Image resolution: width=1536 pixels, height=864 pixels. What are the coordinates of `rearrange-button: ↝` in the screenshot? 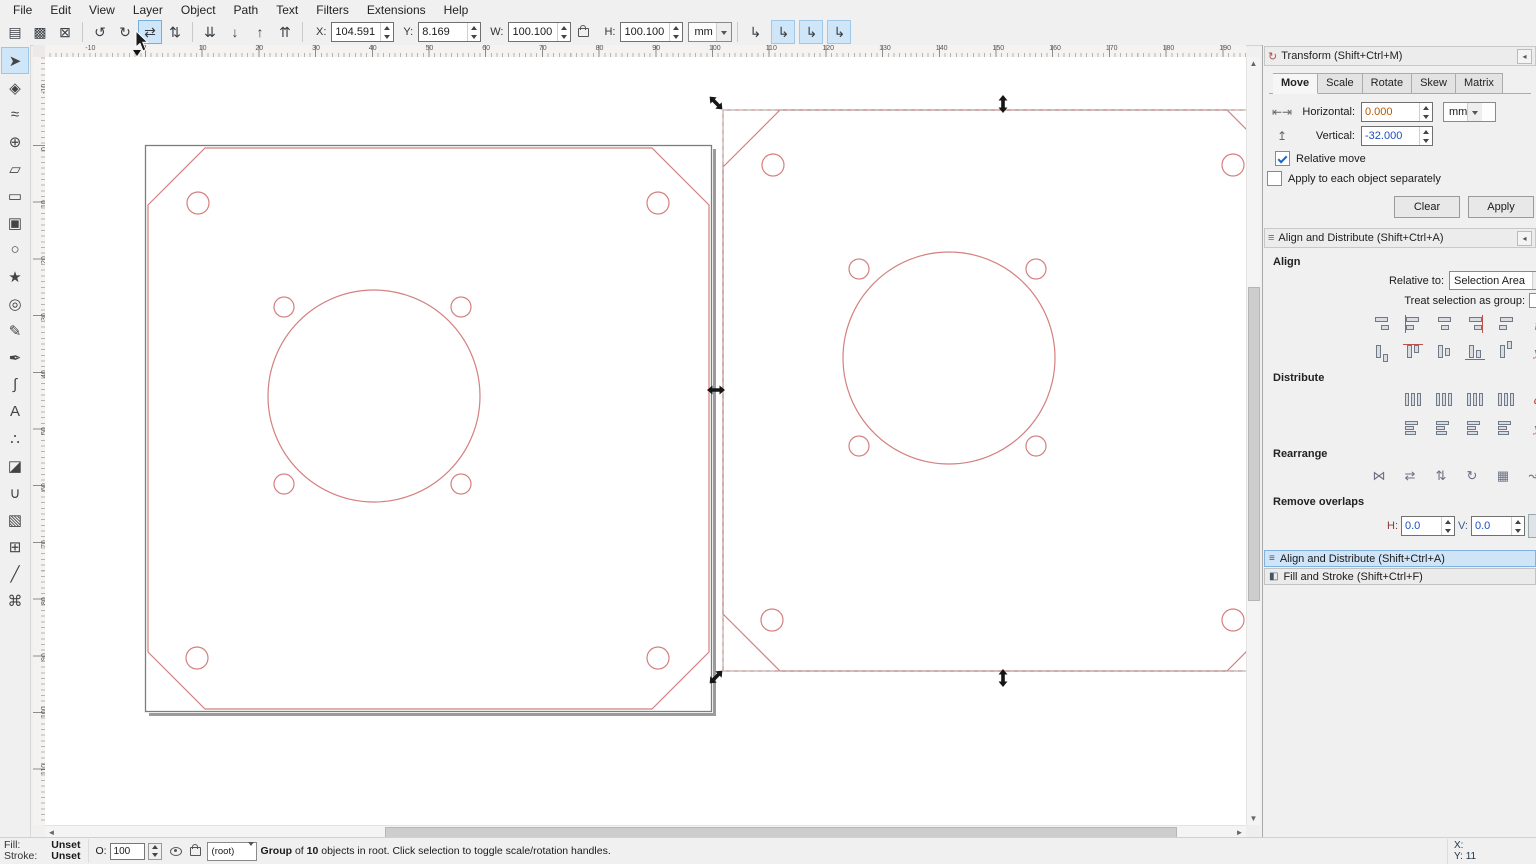 It's located at (1528, 476).